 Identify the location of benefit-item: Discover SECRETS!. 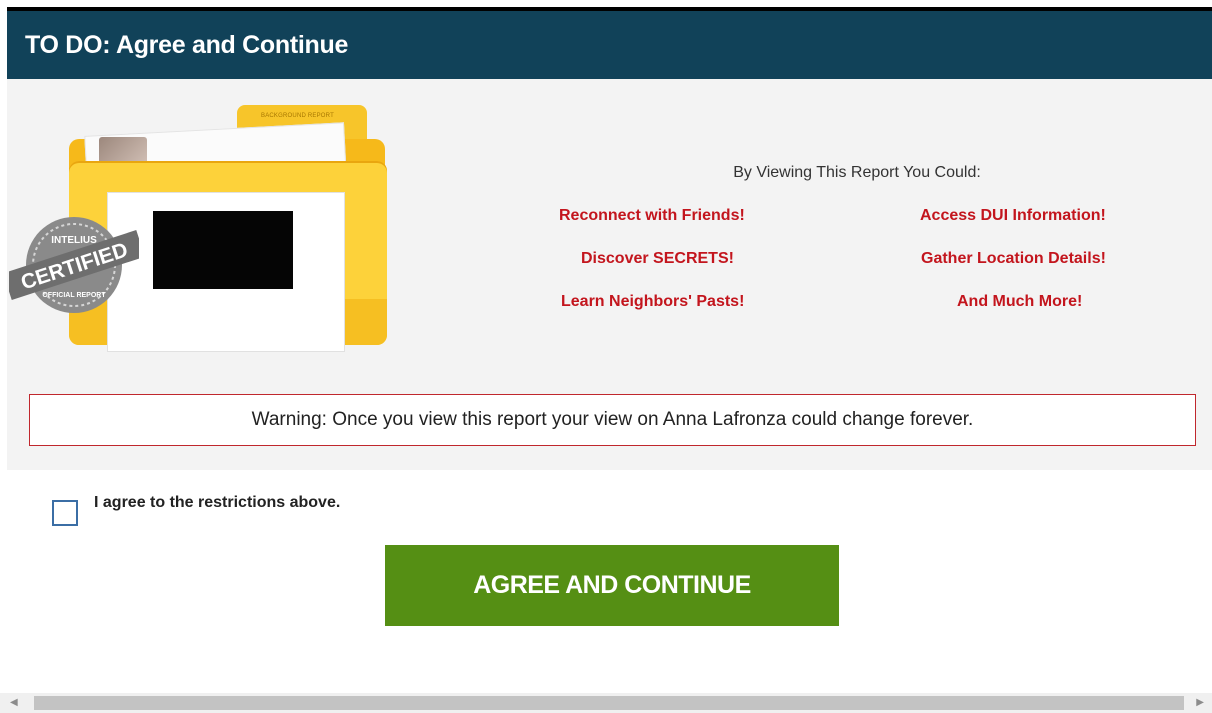
(657, 258).